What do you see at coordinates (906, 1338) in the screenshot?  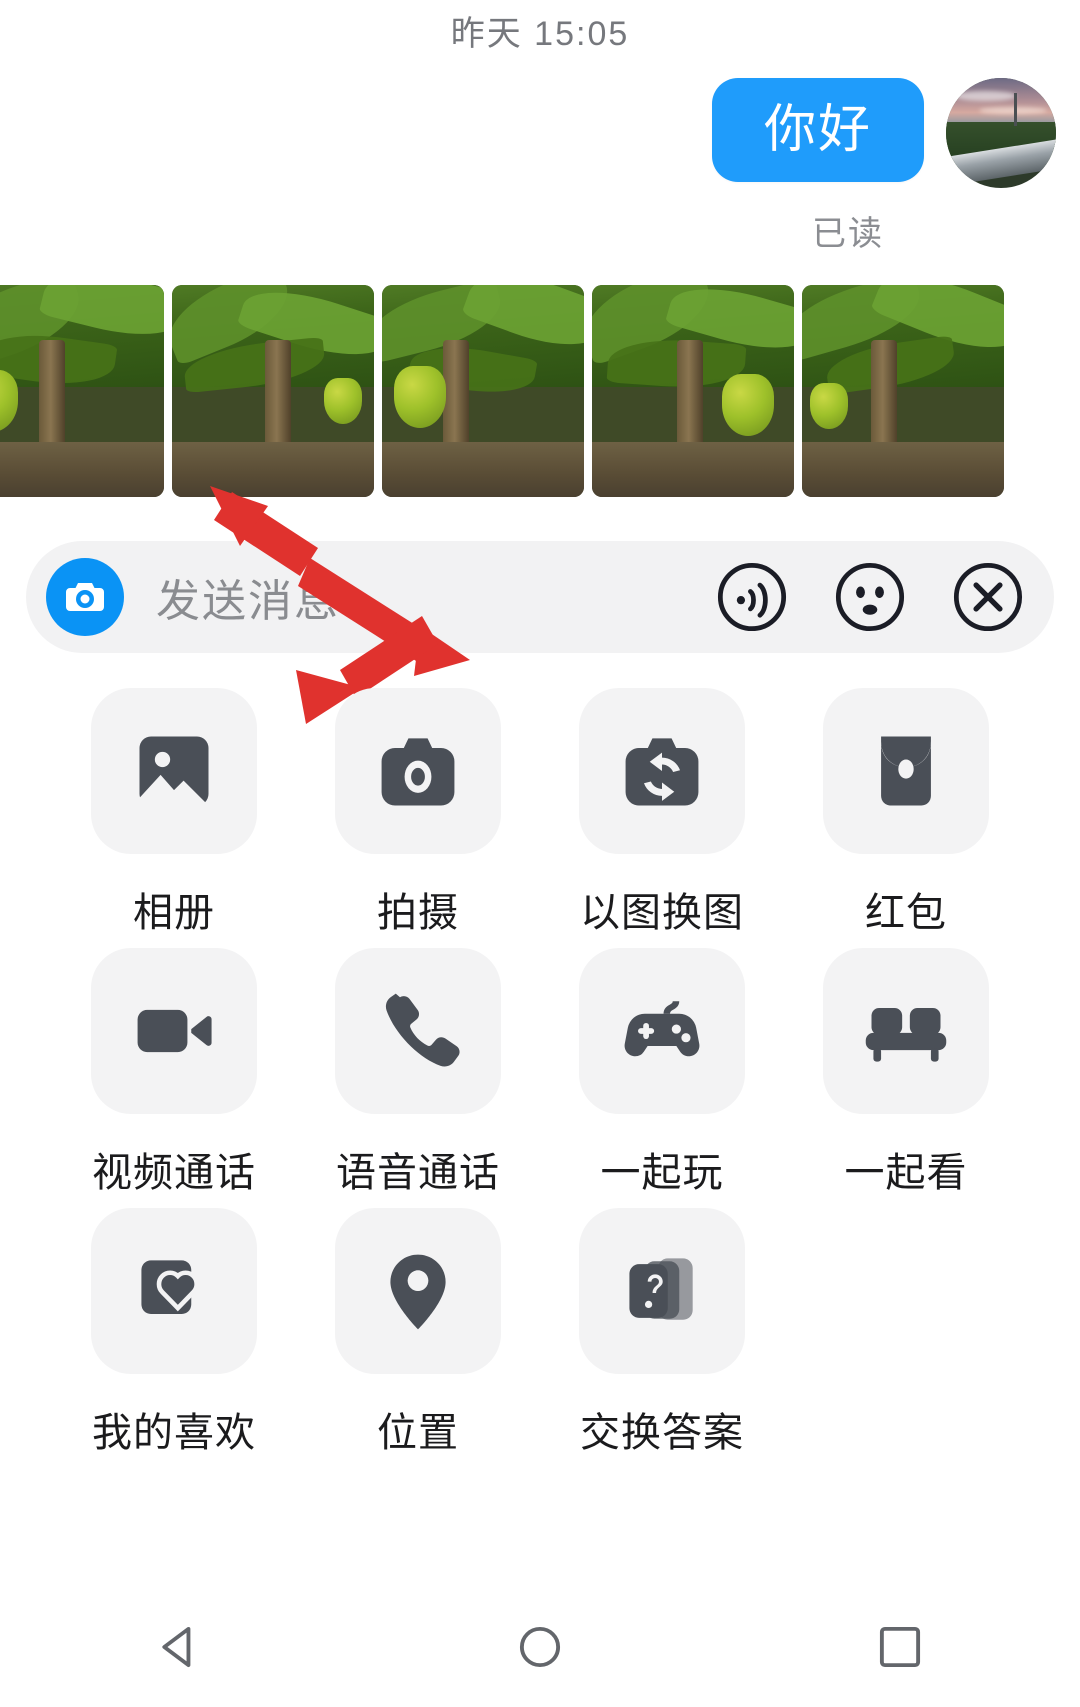 I see `grid-item-empty` at bounding box center [906, 1338].